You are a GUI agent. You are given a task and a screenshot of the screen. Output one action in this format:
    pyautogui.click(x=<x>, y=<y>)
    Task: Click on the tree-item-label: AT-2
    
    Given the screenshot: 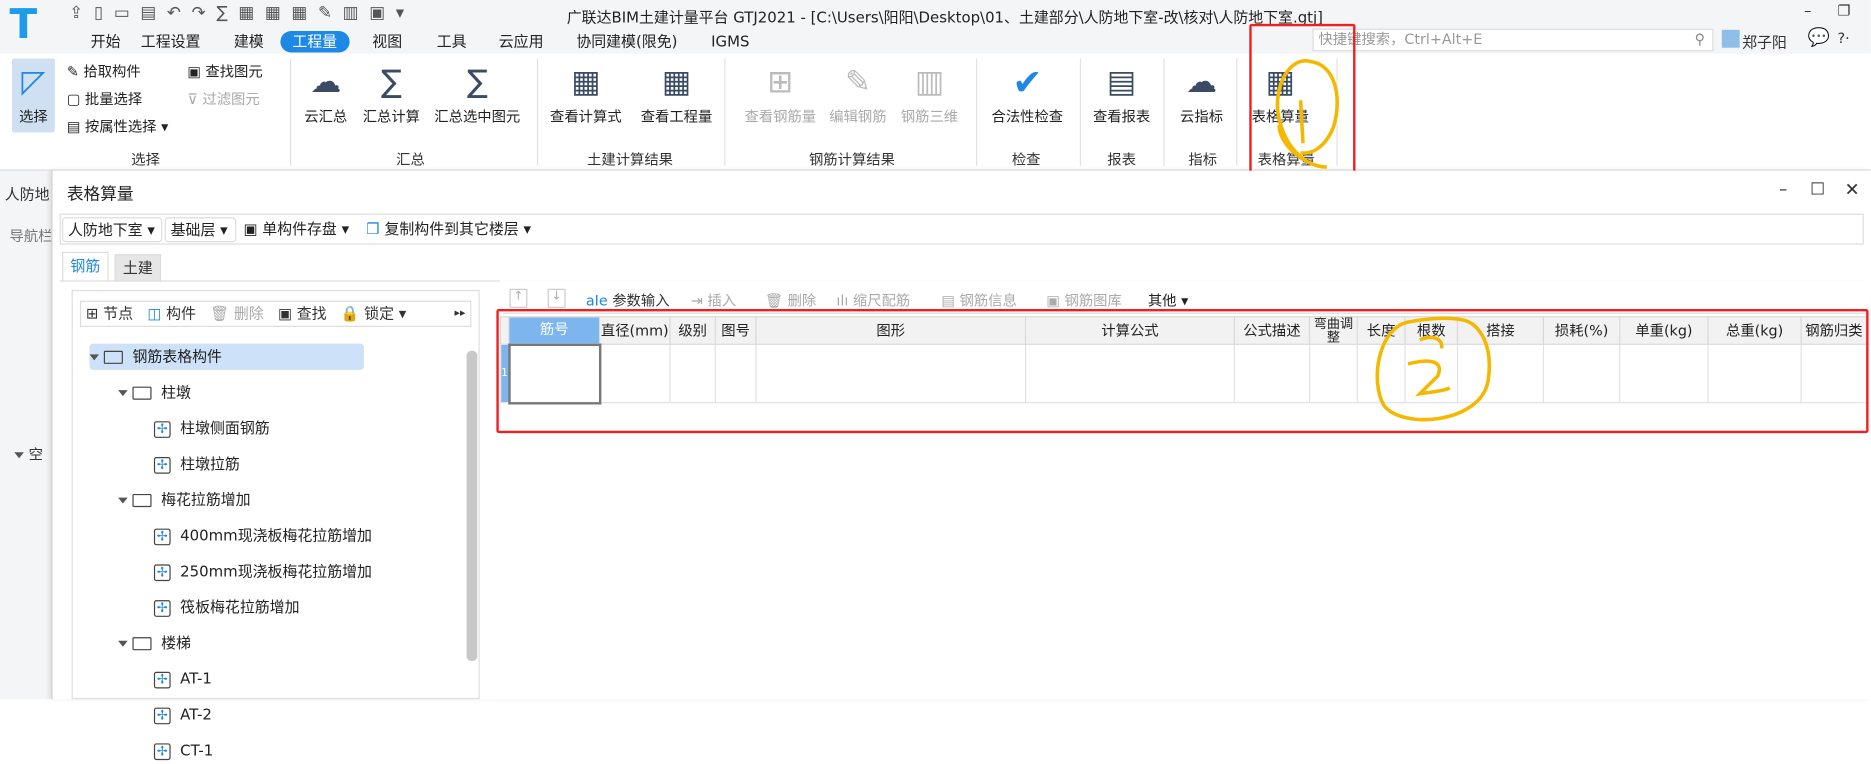 What is the action you would take?
    pyautogui.click(x=196, y=714)
    